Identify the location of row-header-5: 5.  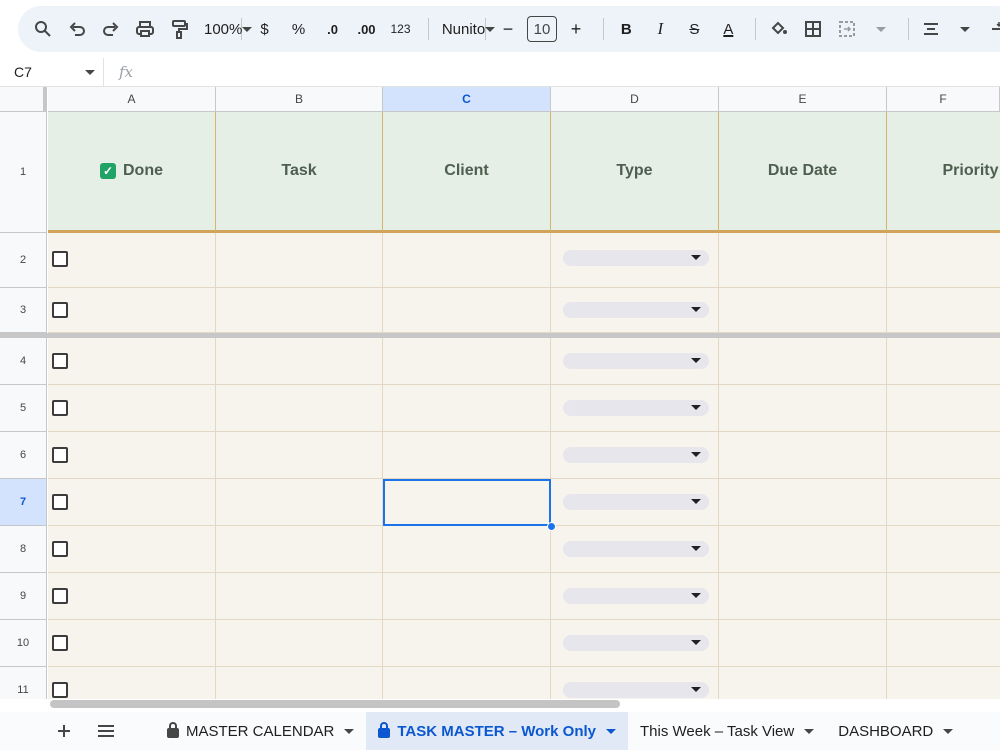
(23, 408).